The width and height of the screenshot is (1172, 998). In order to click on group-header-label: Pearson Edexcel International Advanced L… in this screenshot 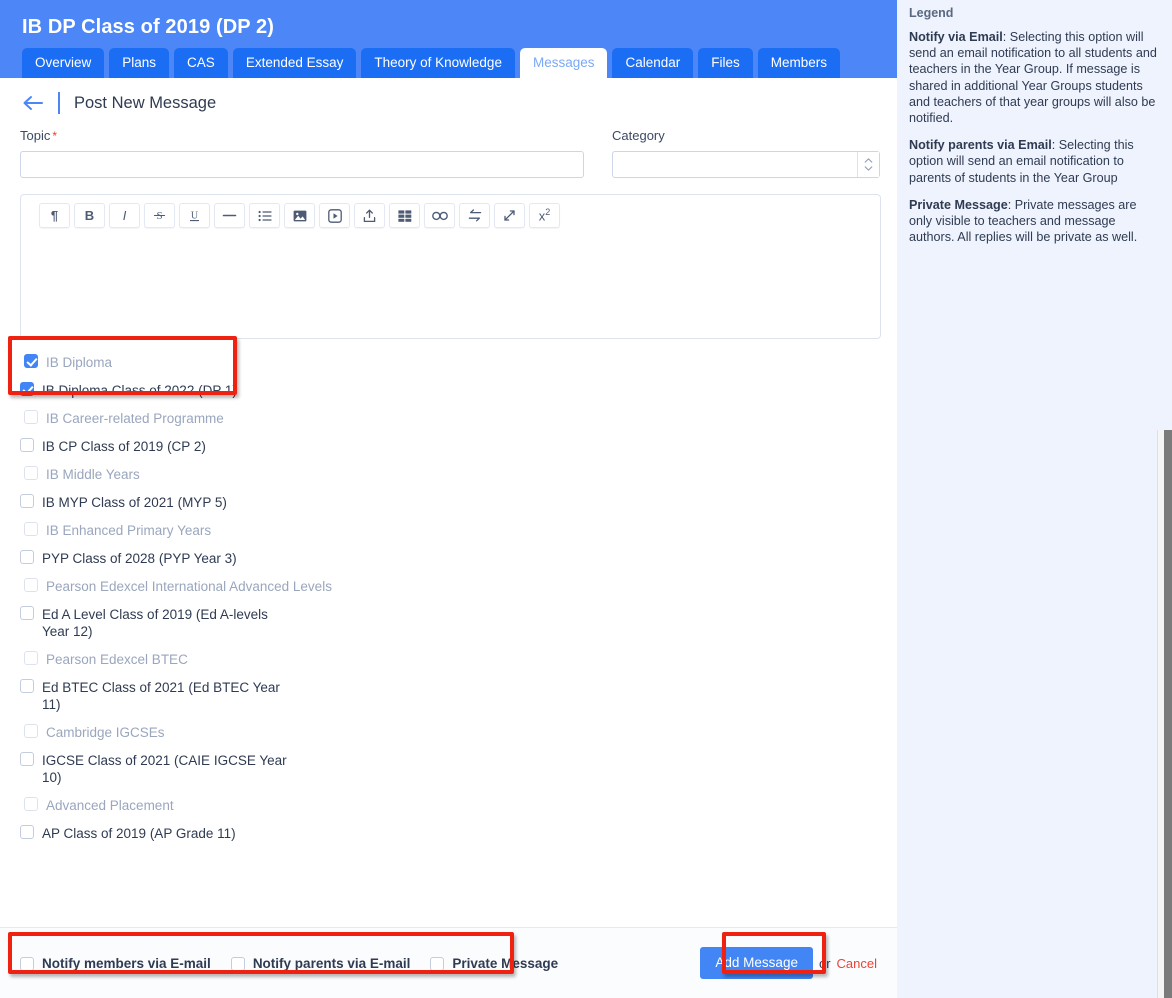, I will do `click(189, 586)`.